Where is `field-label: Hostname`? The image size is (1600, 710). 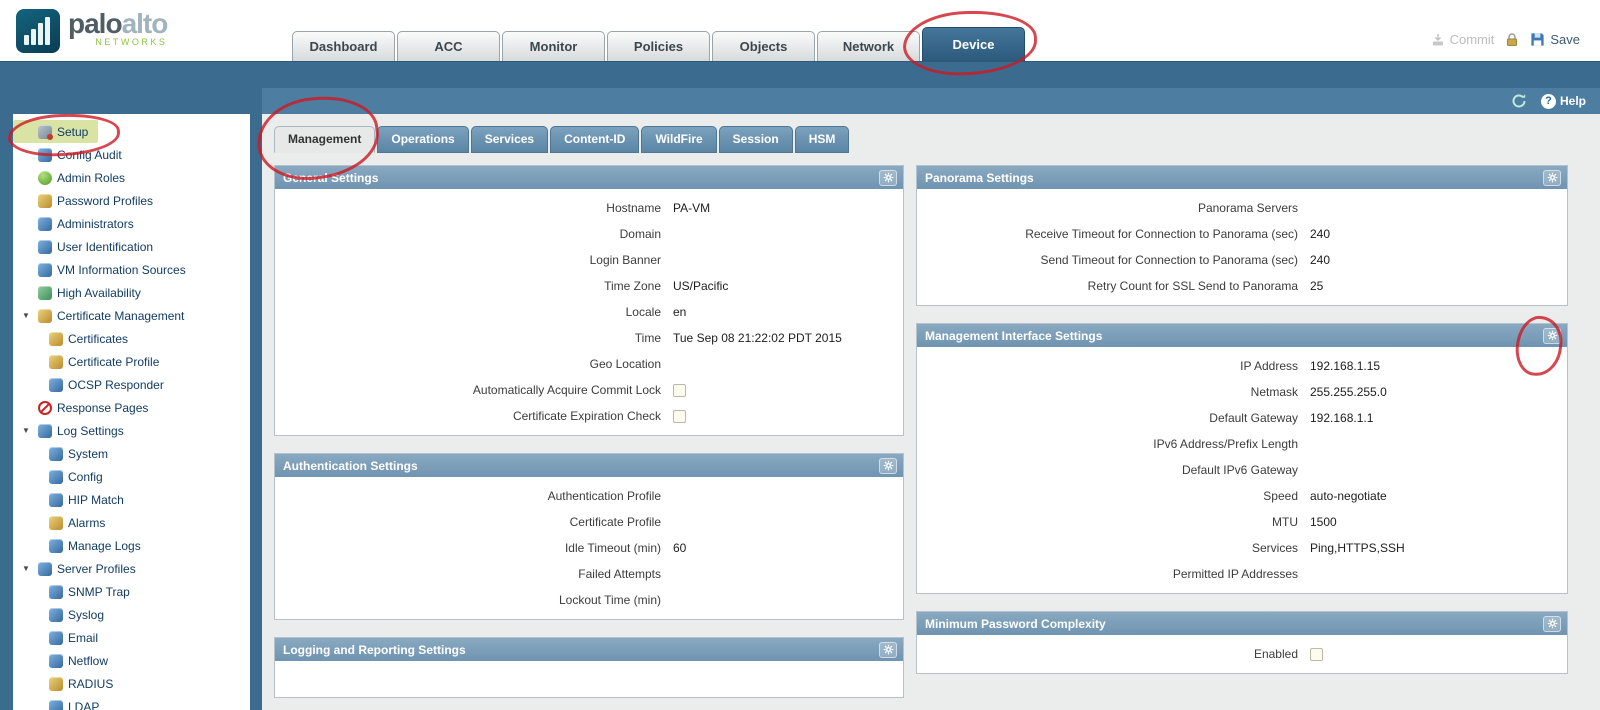
field-label: Hostname is located at coordinates (633, 208).